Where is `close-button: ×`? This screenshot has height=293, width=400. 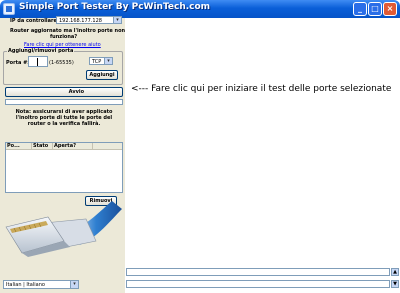 close-button: × is located at coordinates (390, 9).